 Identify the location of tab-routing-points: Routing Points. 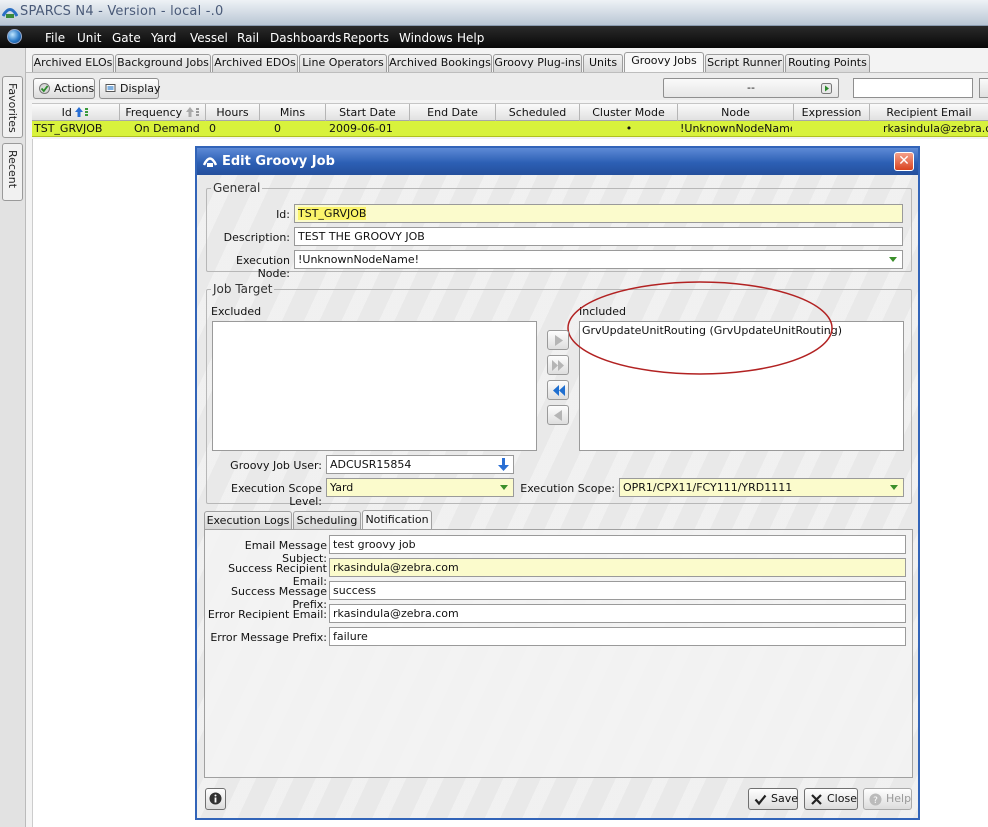
(827, 63).